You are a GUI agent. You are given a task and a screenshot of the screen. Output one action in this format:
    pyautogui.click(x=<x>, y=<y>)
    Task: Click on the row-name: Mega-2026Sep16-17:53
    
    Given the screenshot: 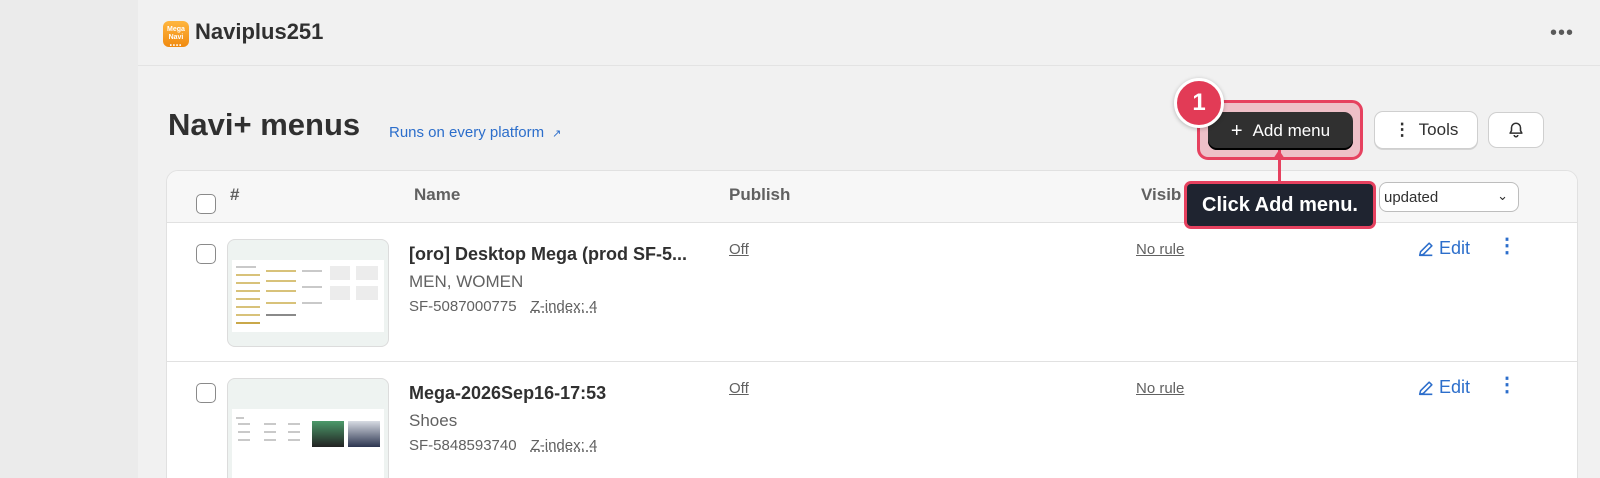 What is the action you would take?
    pyautogui.click(x=507, y=393)
    